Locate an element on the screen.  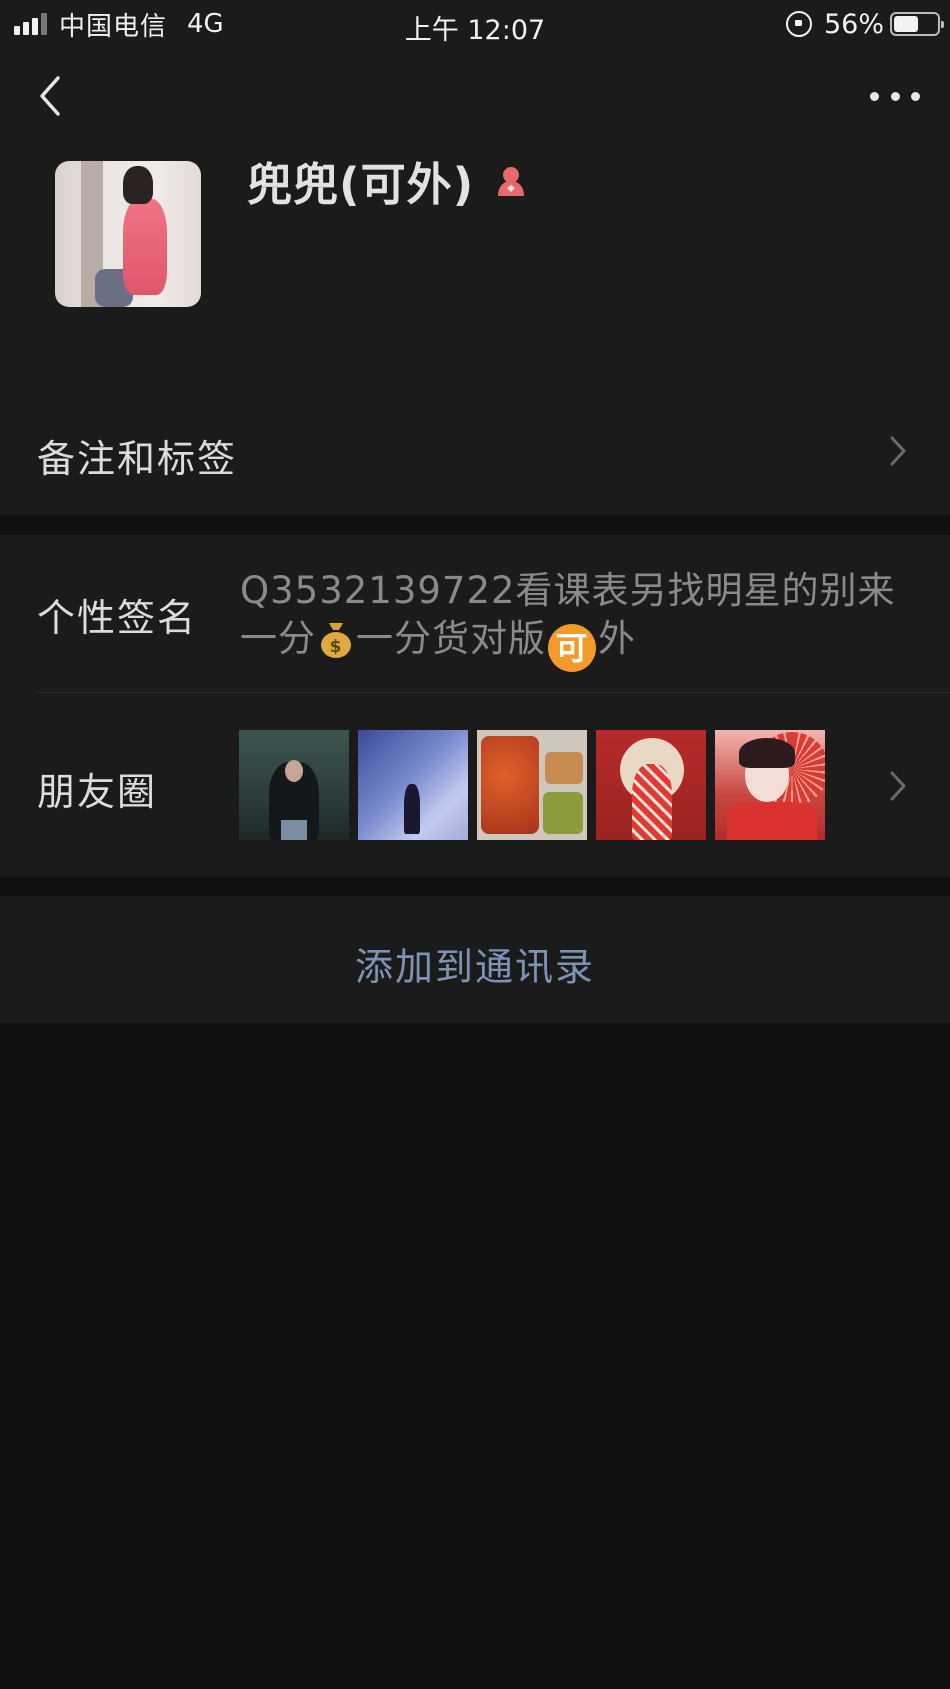
signature-row: 个性签名 Q3532139722看课表另找明星的别来一分 $ 一分货对版可外 is located at coordinates (475, 614).